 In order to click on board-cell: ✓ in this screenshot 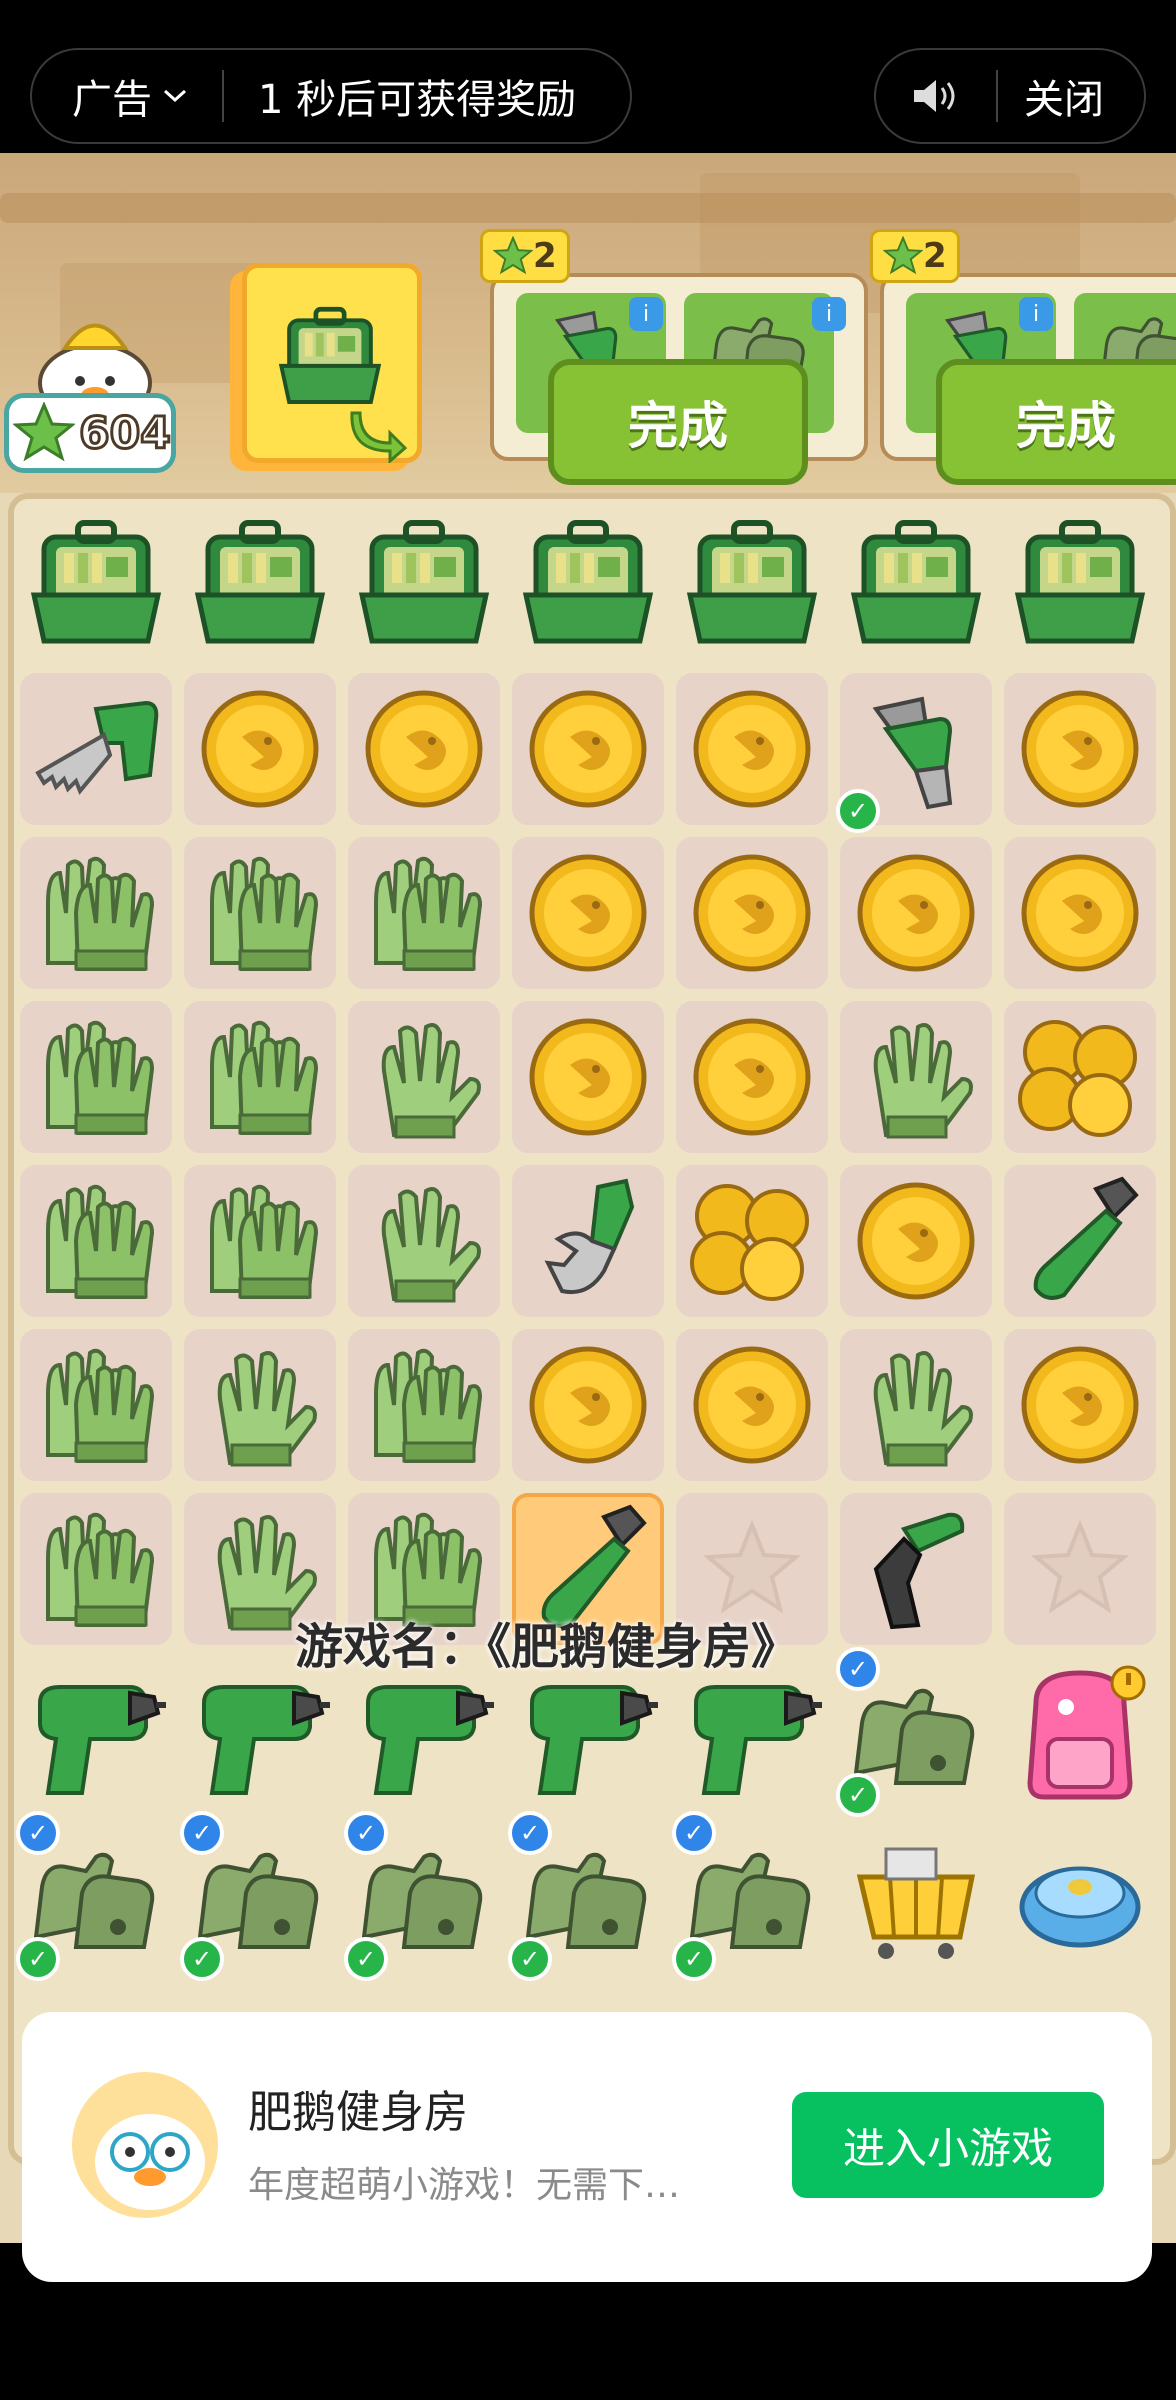, I will do `click(914, 753)`.